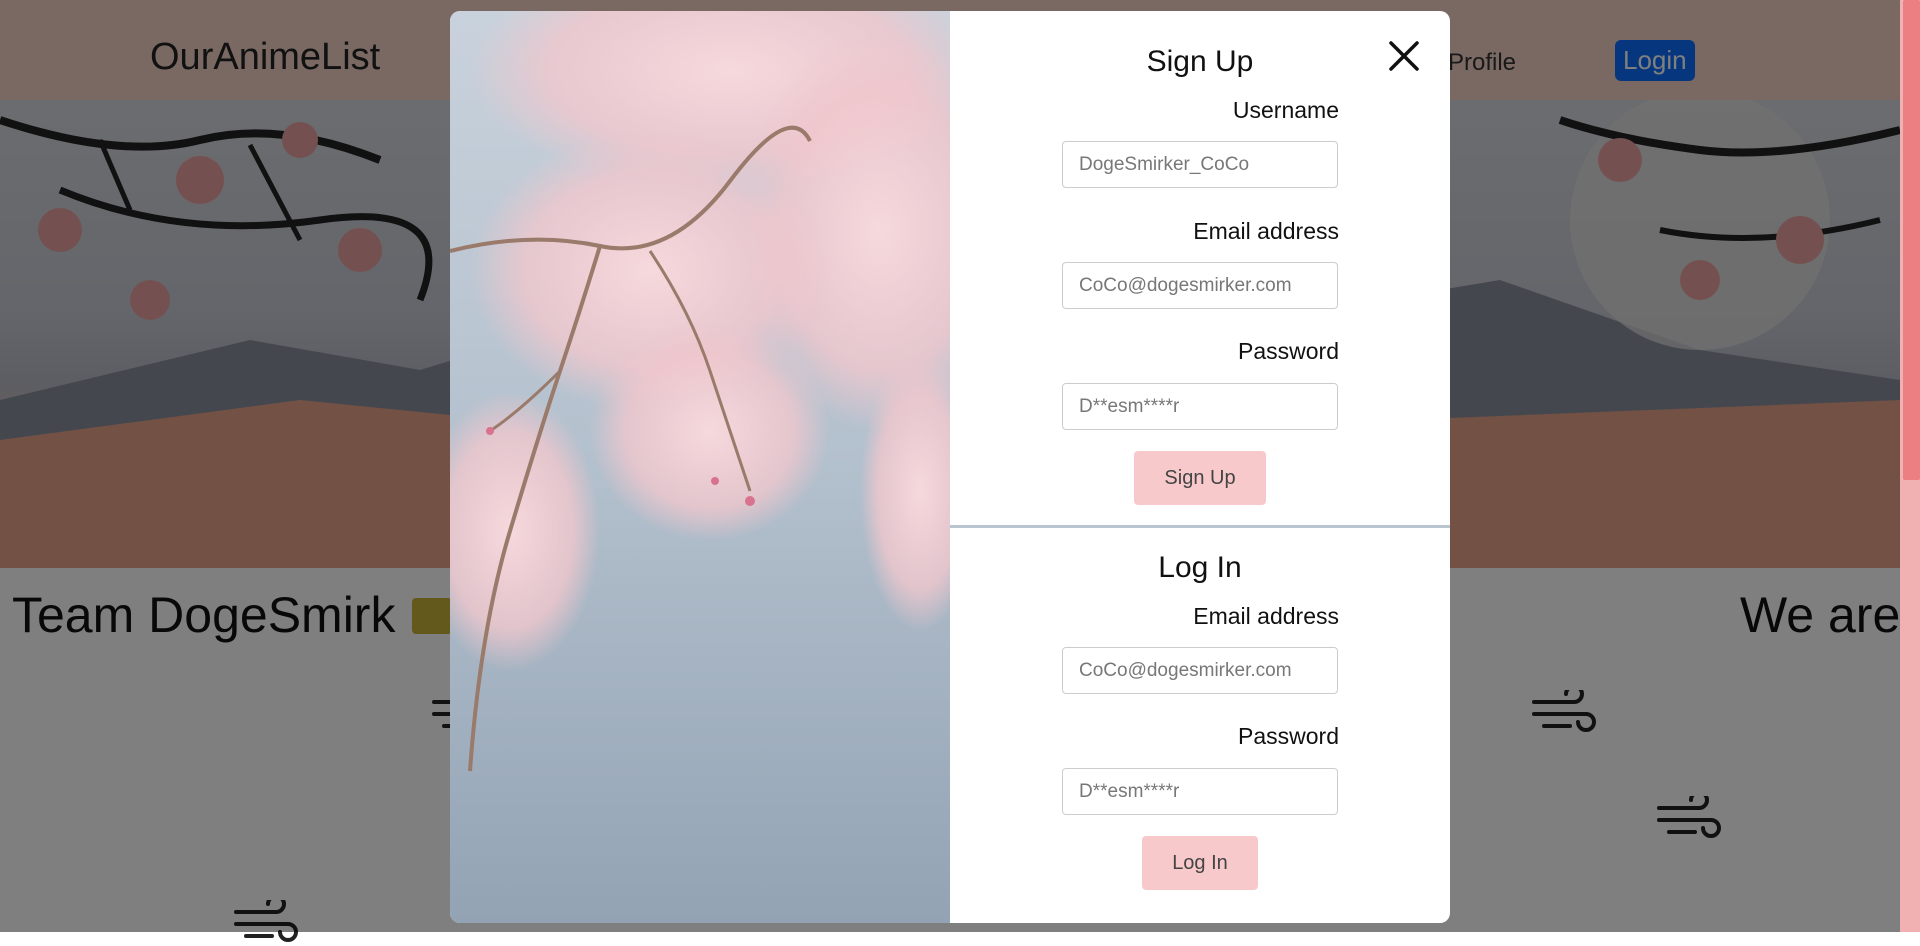  What do you see at coordinates (1266, 231) in the screenshot?
I see `signup-email-label: Email address` at bounding box center [1266, 231].